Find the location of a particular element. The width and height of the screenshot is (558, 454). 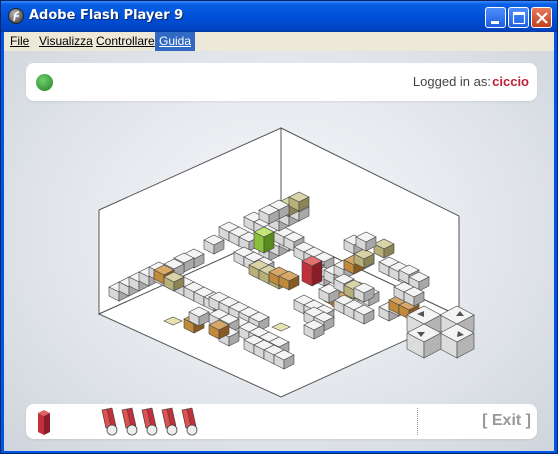

close-icon is located at coordinates (542, 18).